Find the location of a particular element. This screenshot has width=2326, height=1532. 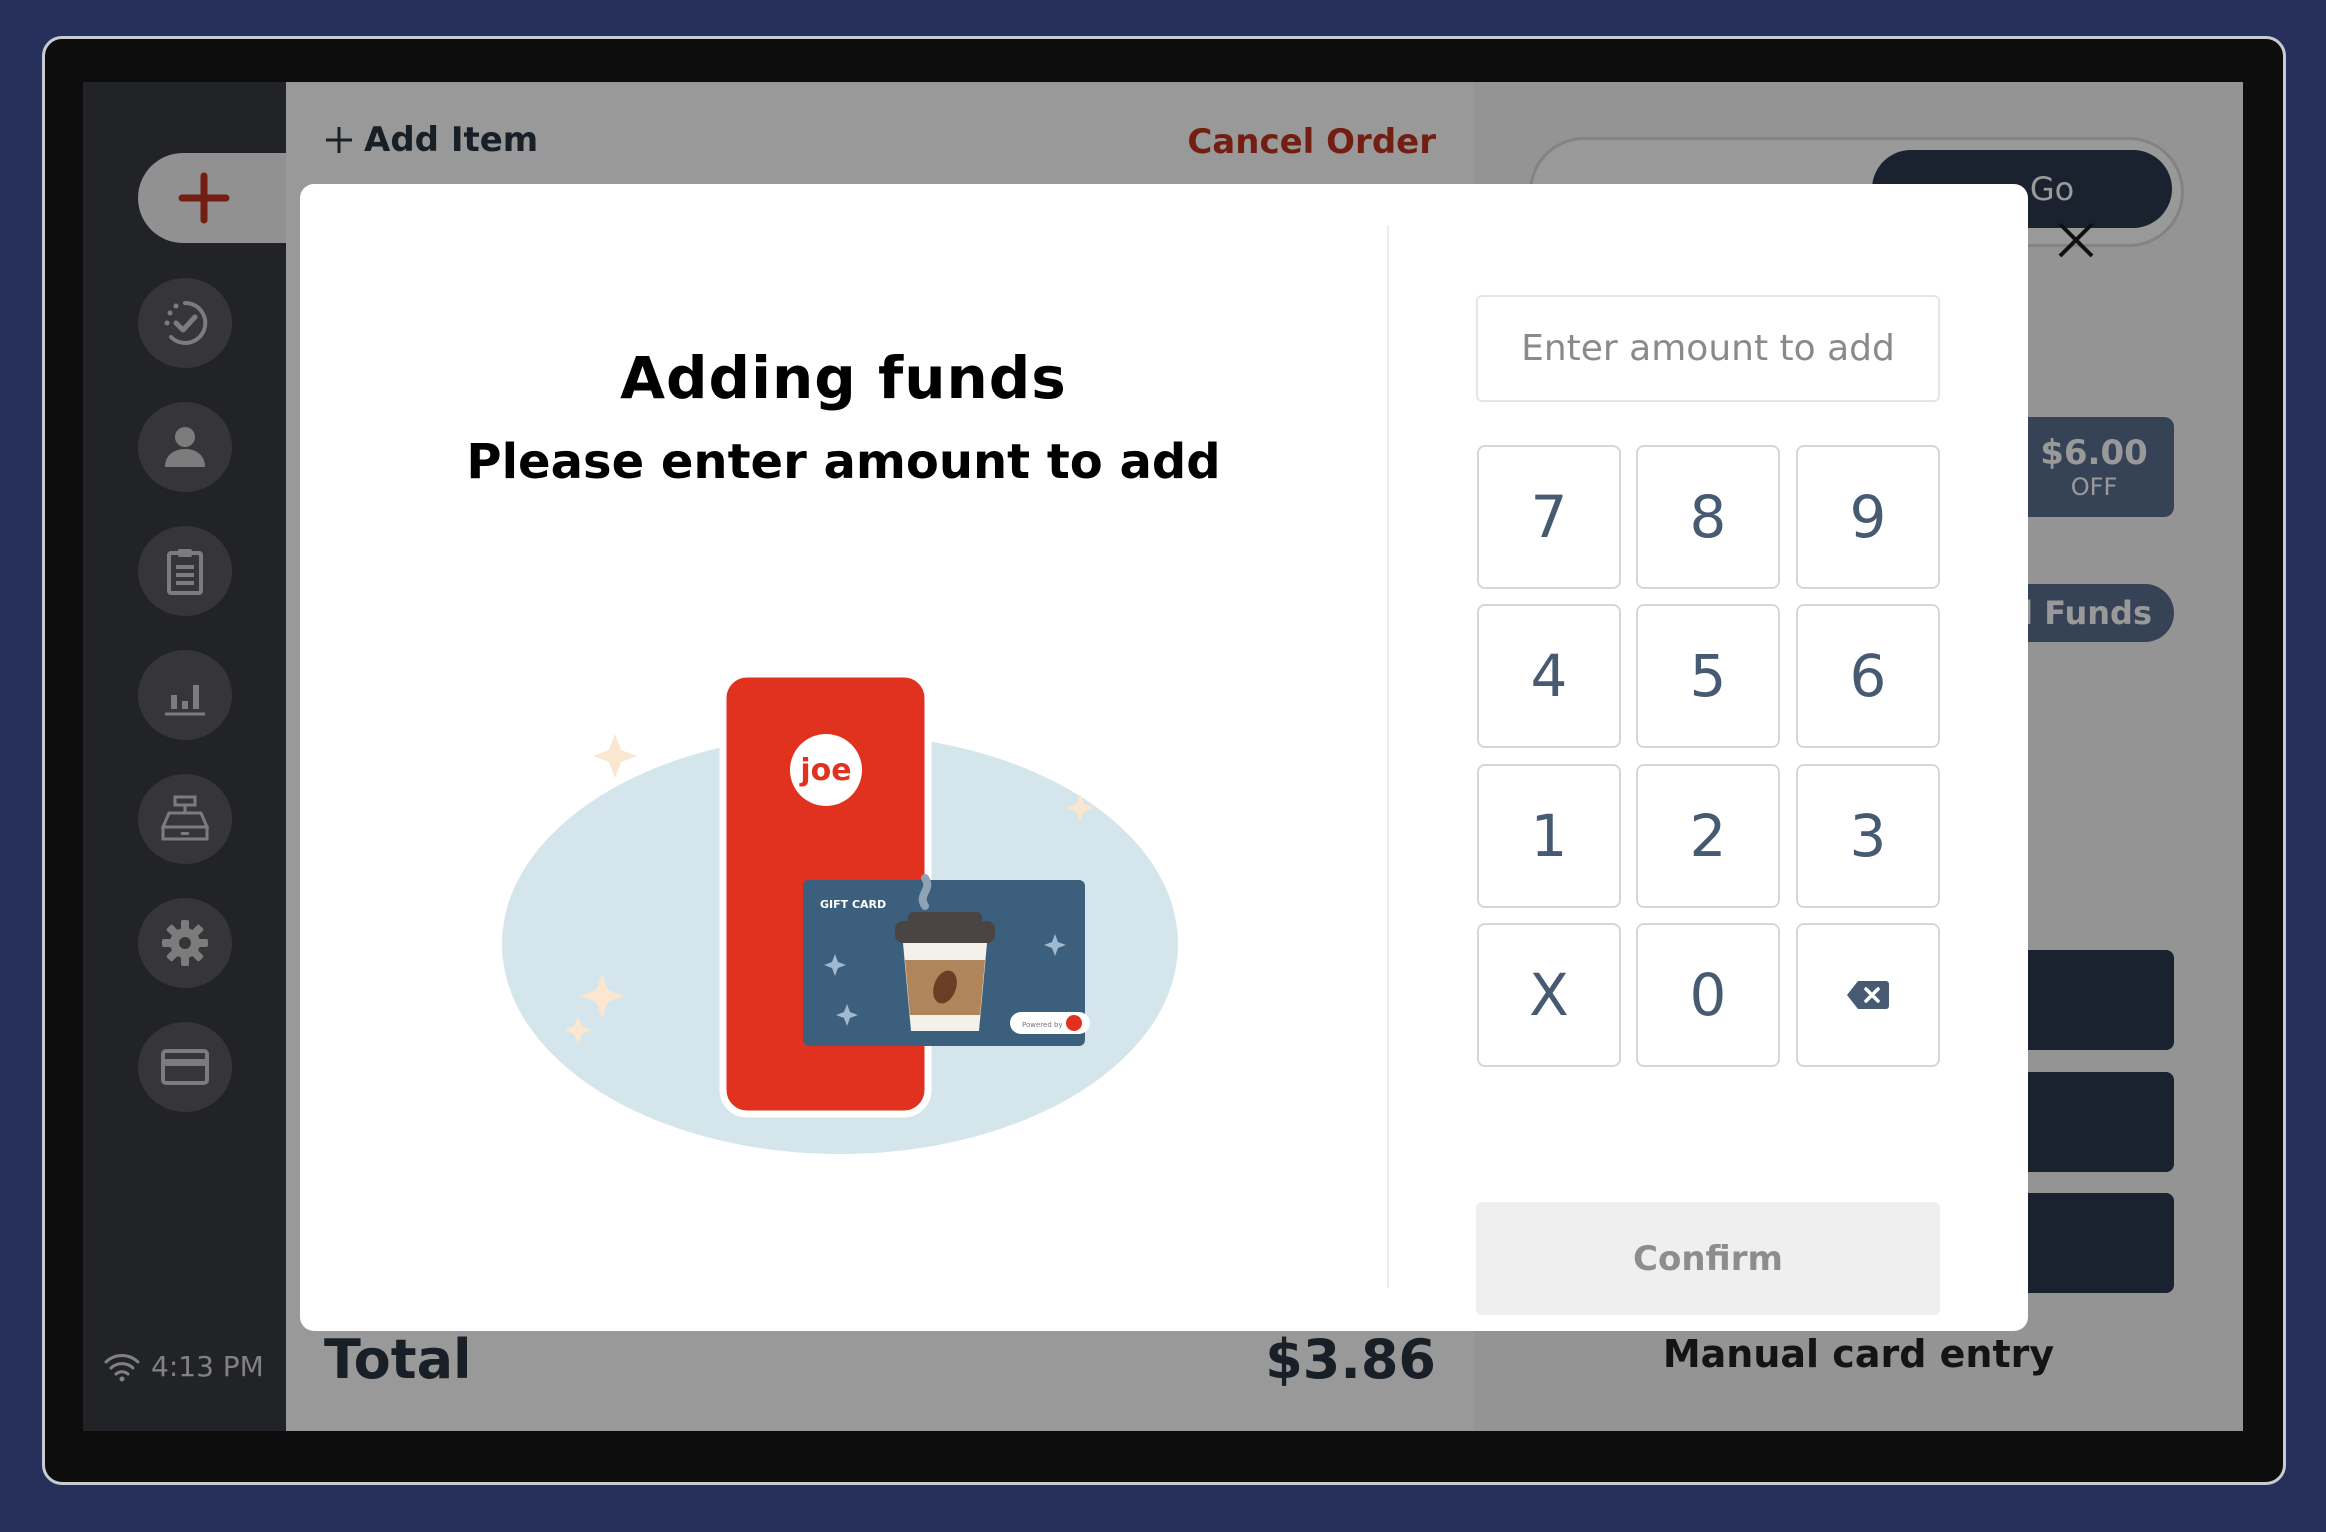

keypad-key-0: 0 is located at coordinates (1708, 995).